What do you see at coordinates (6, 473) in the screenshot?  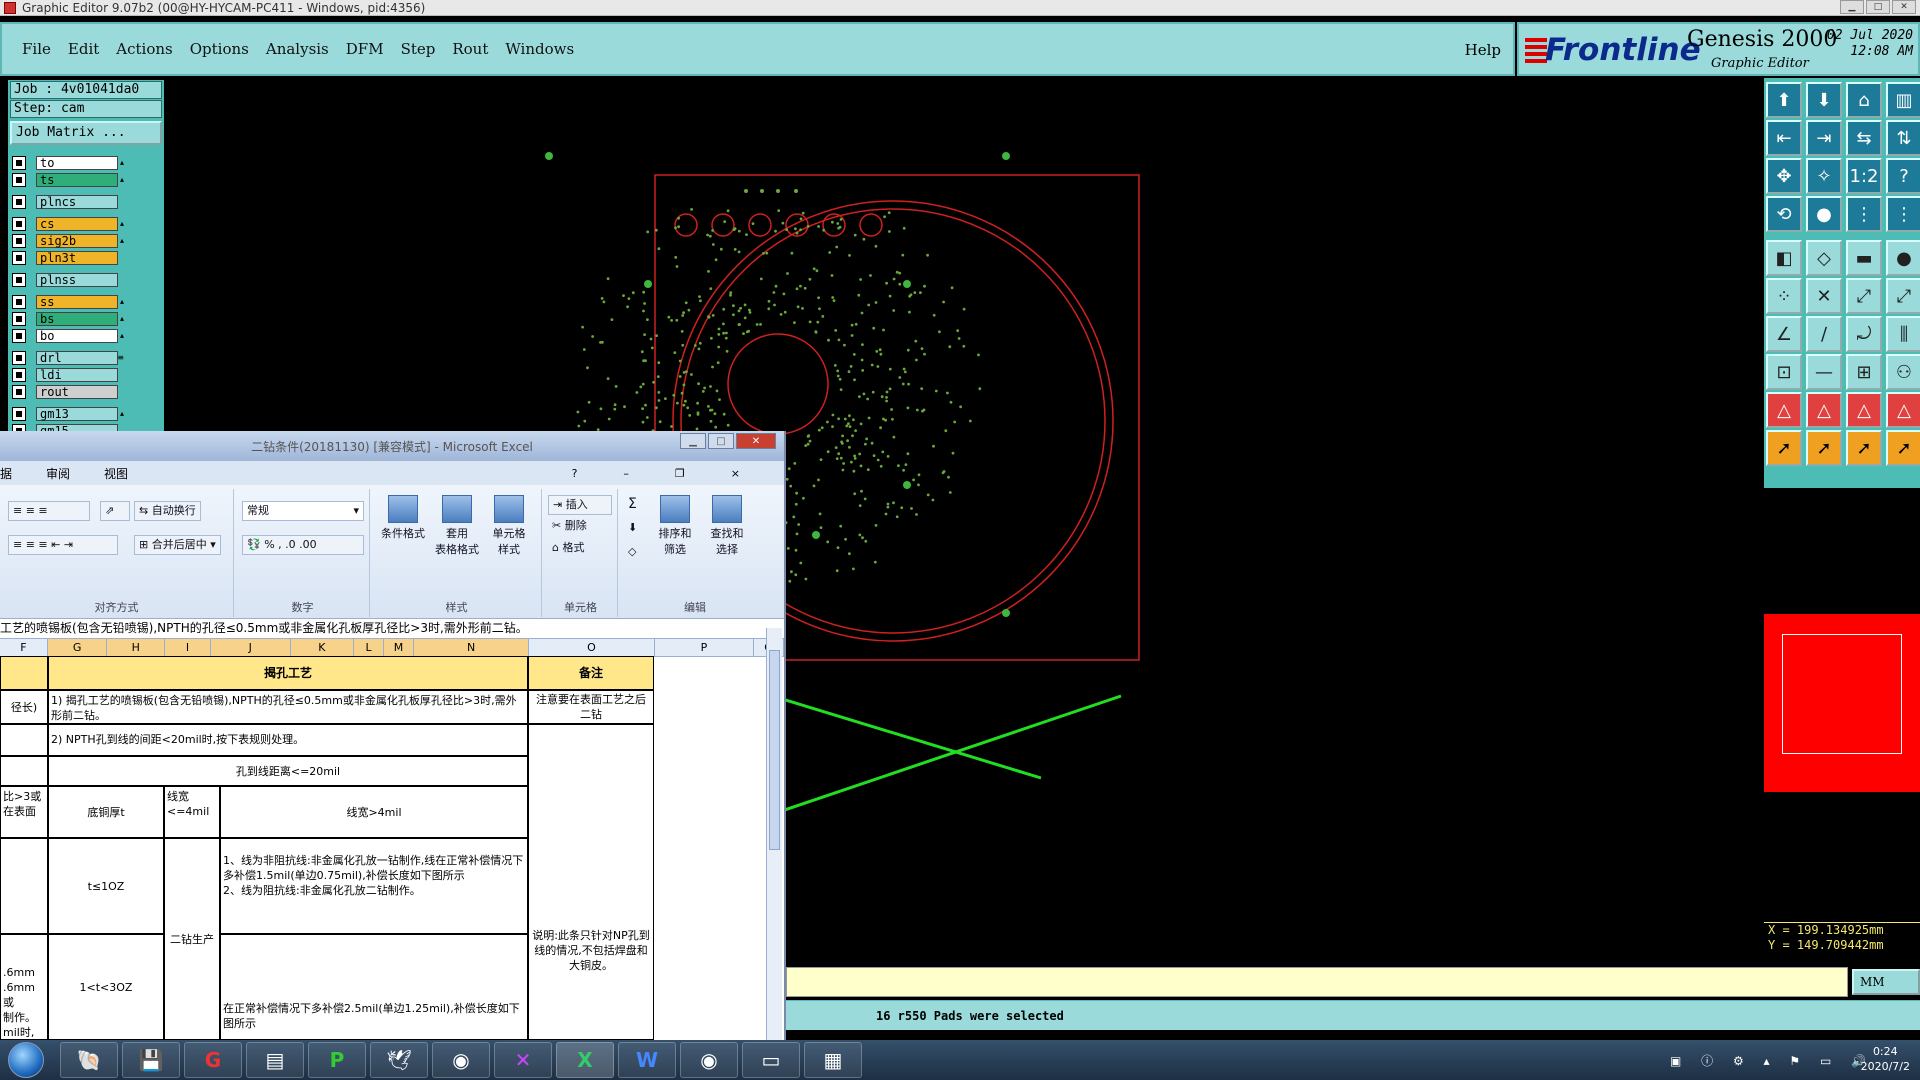 I see `tab-data: 据` at bounding box center [6, 473].